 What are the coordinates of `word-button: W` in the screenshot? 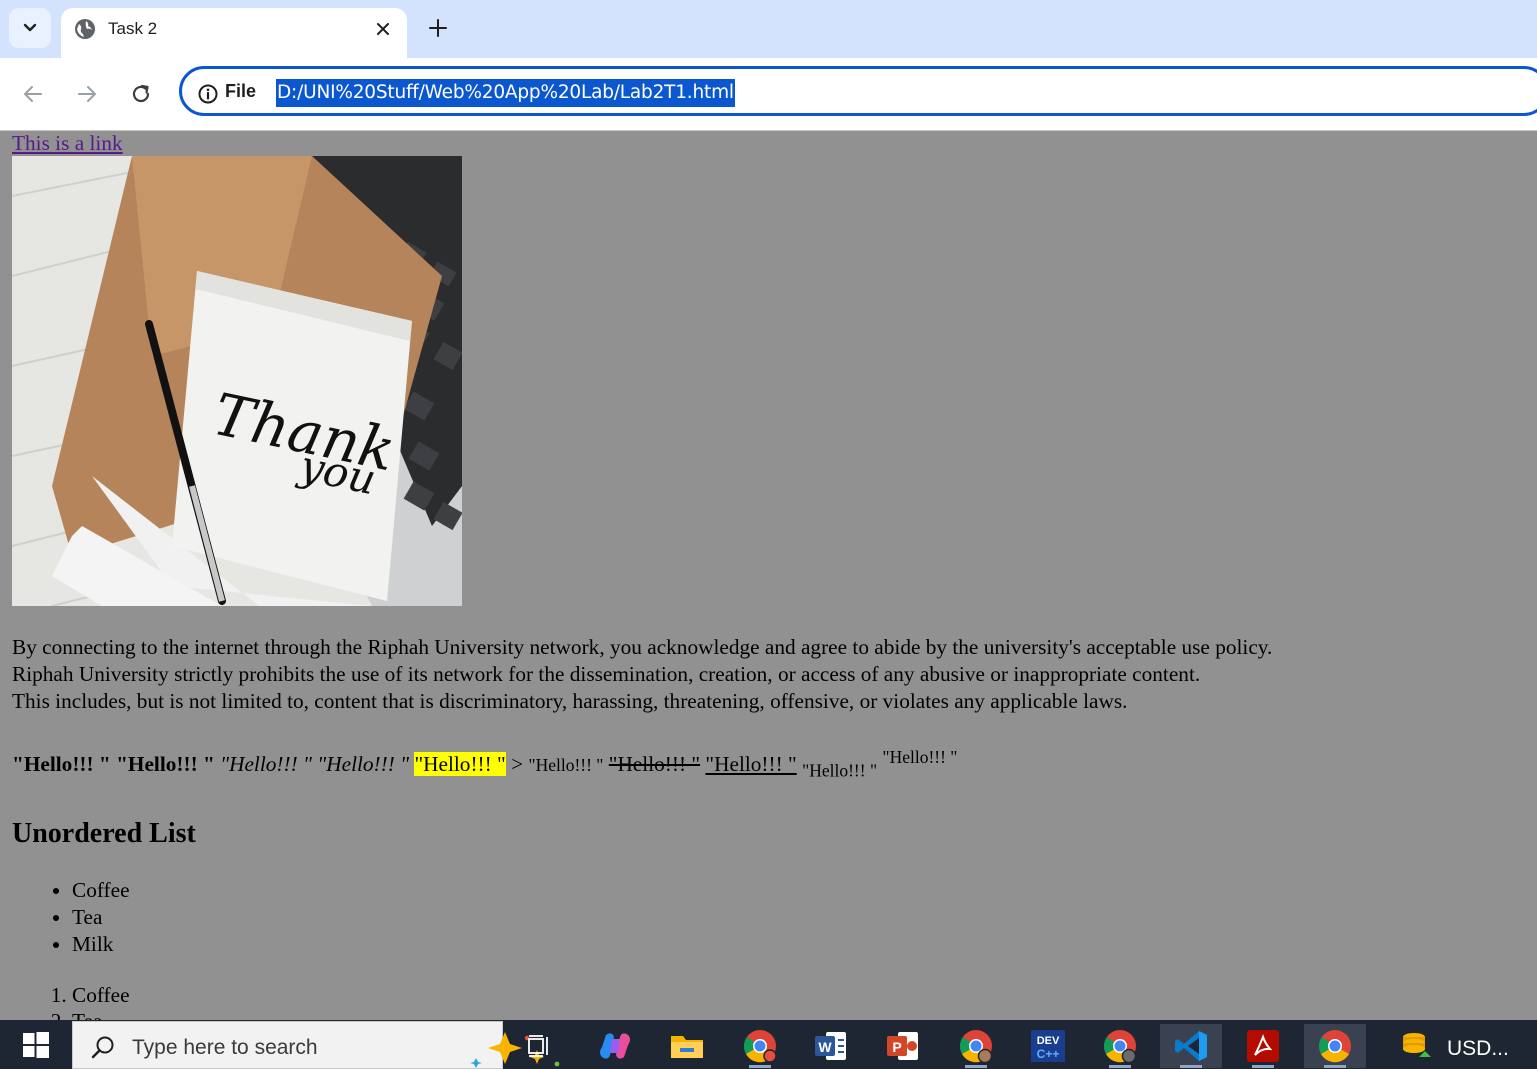 It's located at (831, 1046).